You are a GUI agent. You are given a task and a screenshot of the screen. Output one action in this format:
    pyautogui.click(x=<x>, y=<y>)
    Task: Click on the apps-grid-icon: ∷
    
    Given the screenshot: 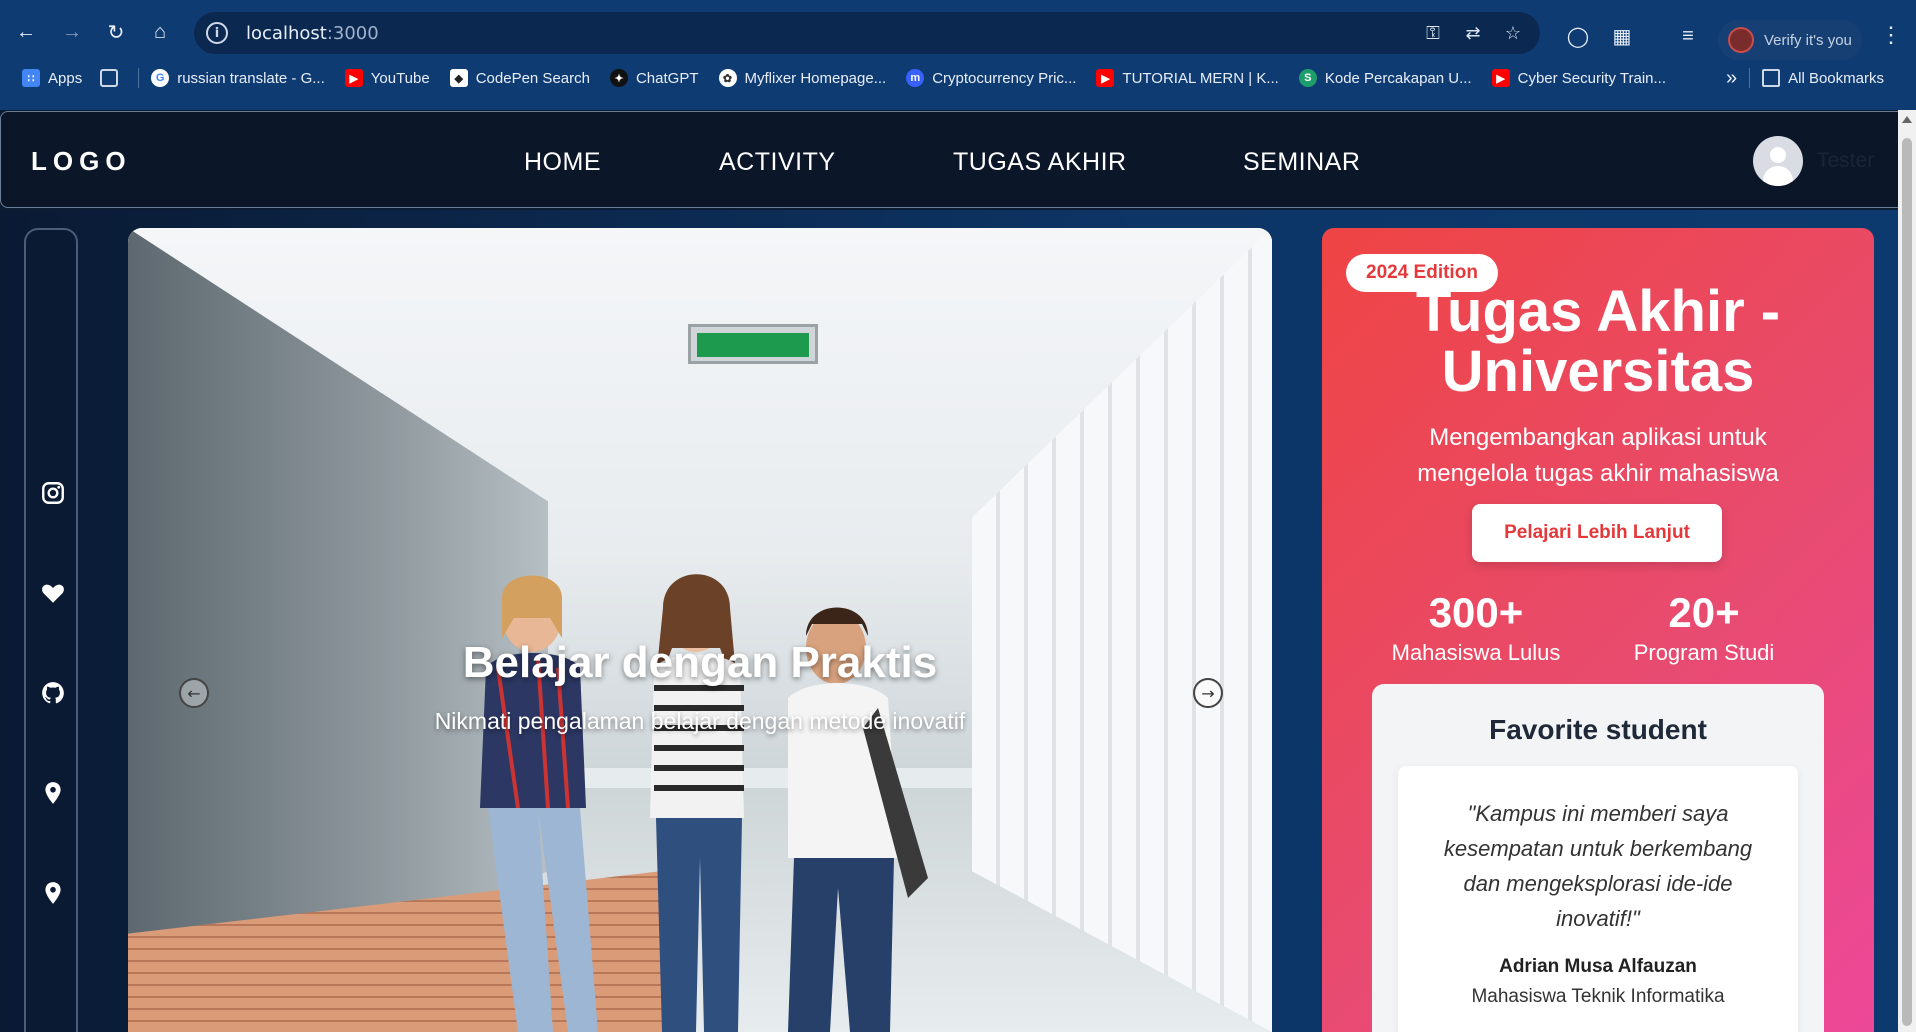 What is the action you would take?
    pyautogui.click(x=31, y=78)
    